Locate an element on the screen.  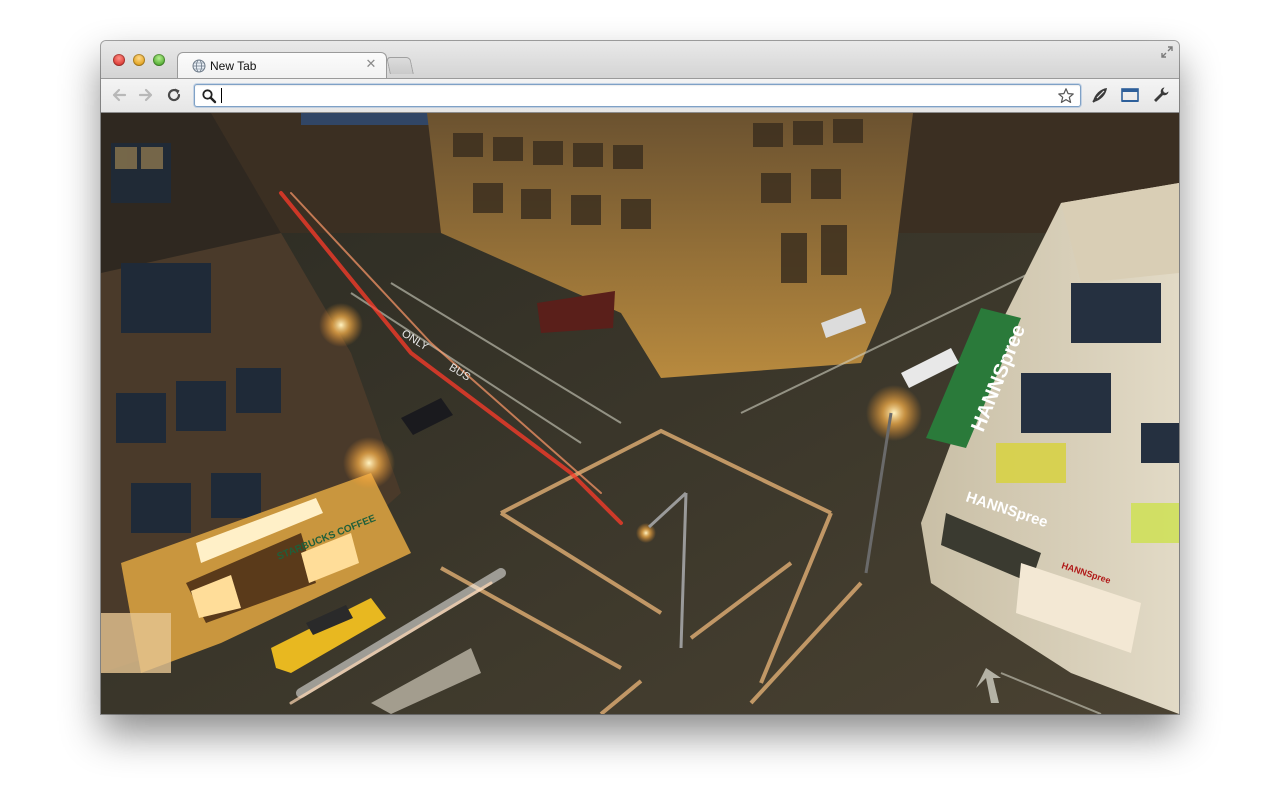
address-input is located at coordinates (636, 95).